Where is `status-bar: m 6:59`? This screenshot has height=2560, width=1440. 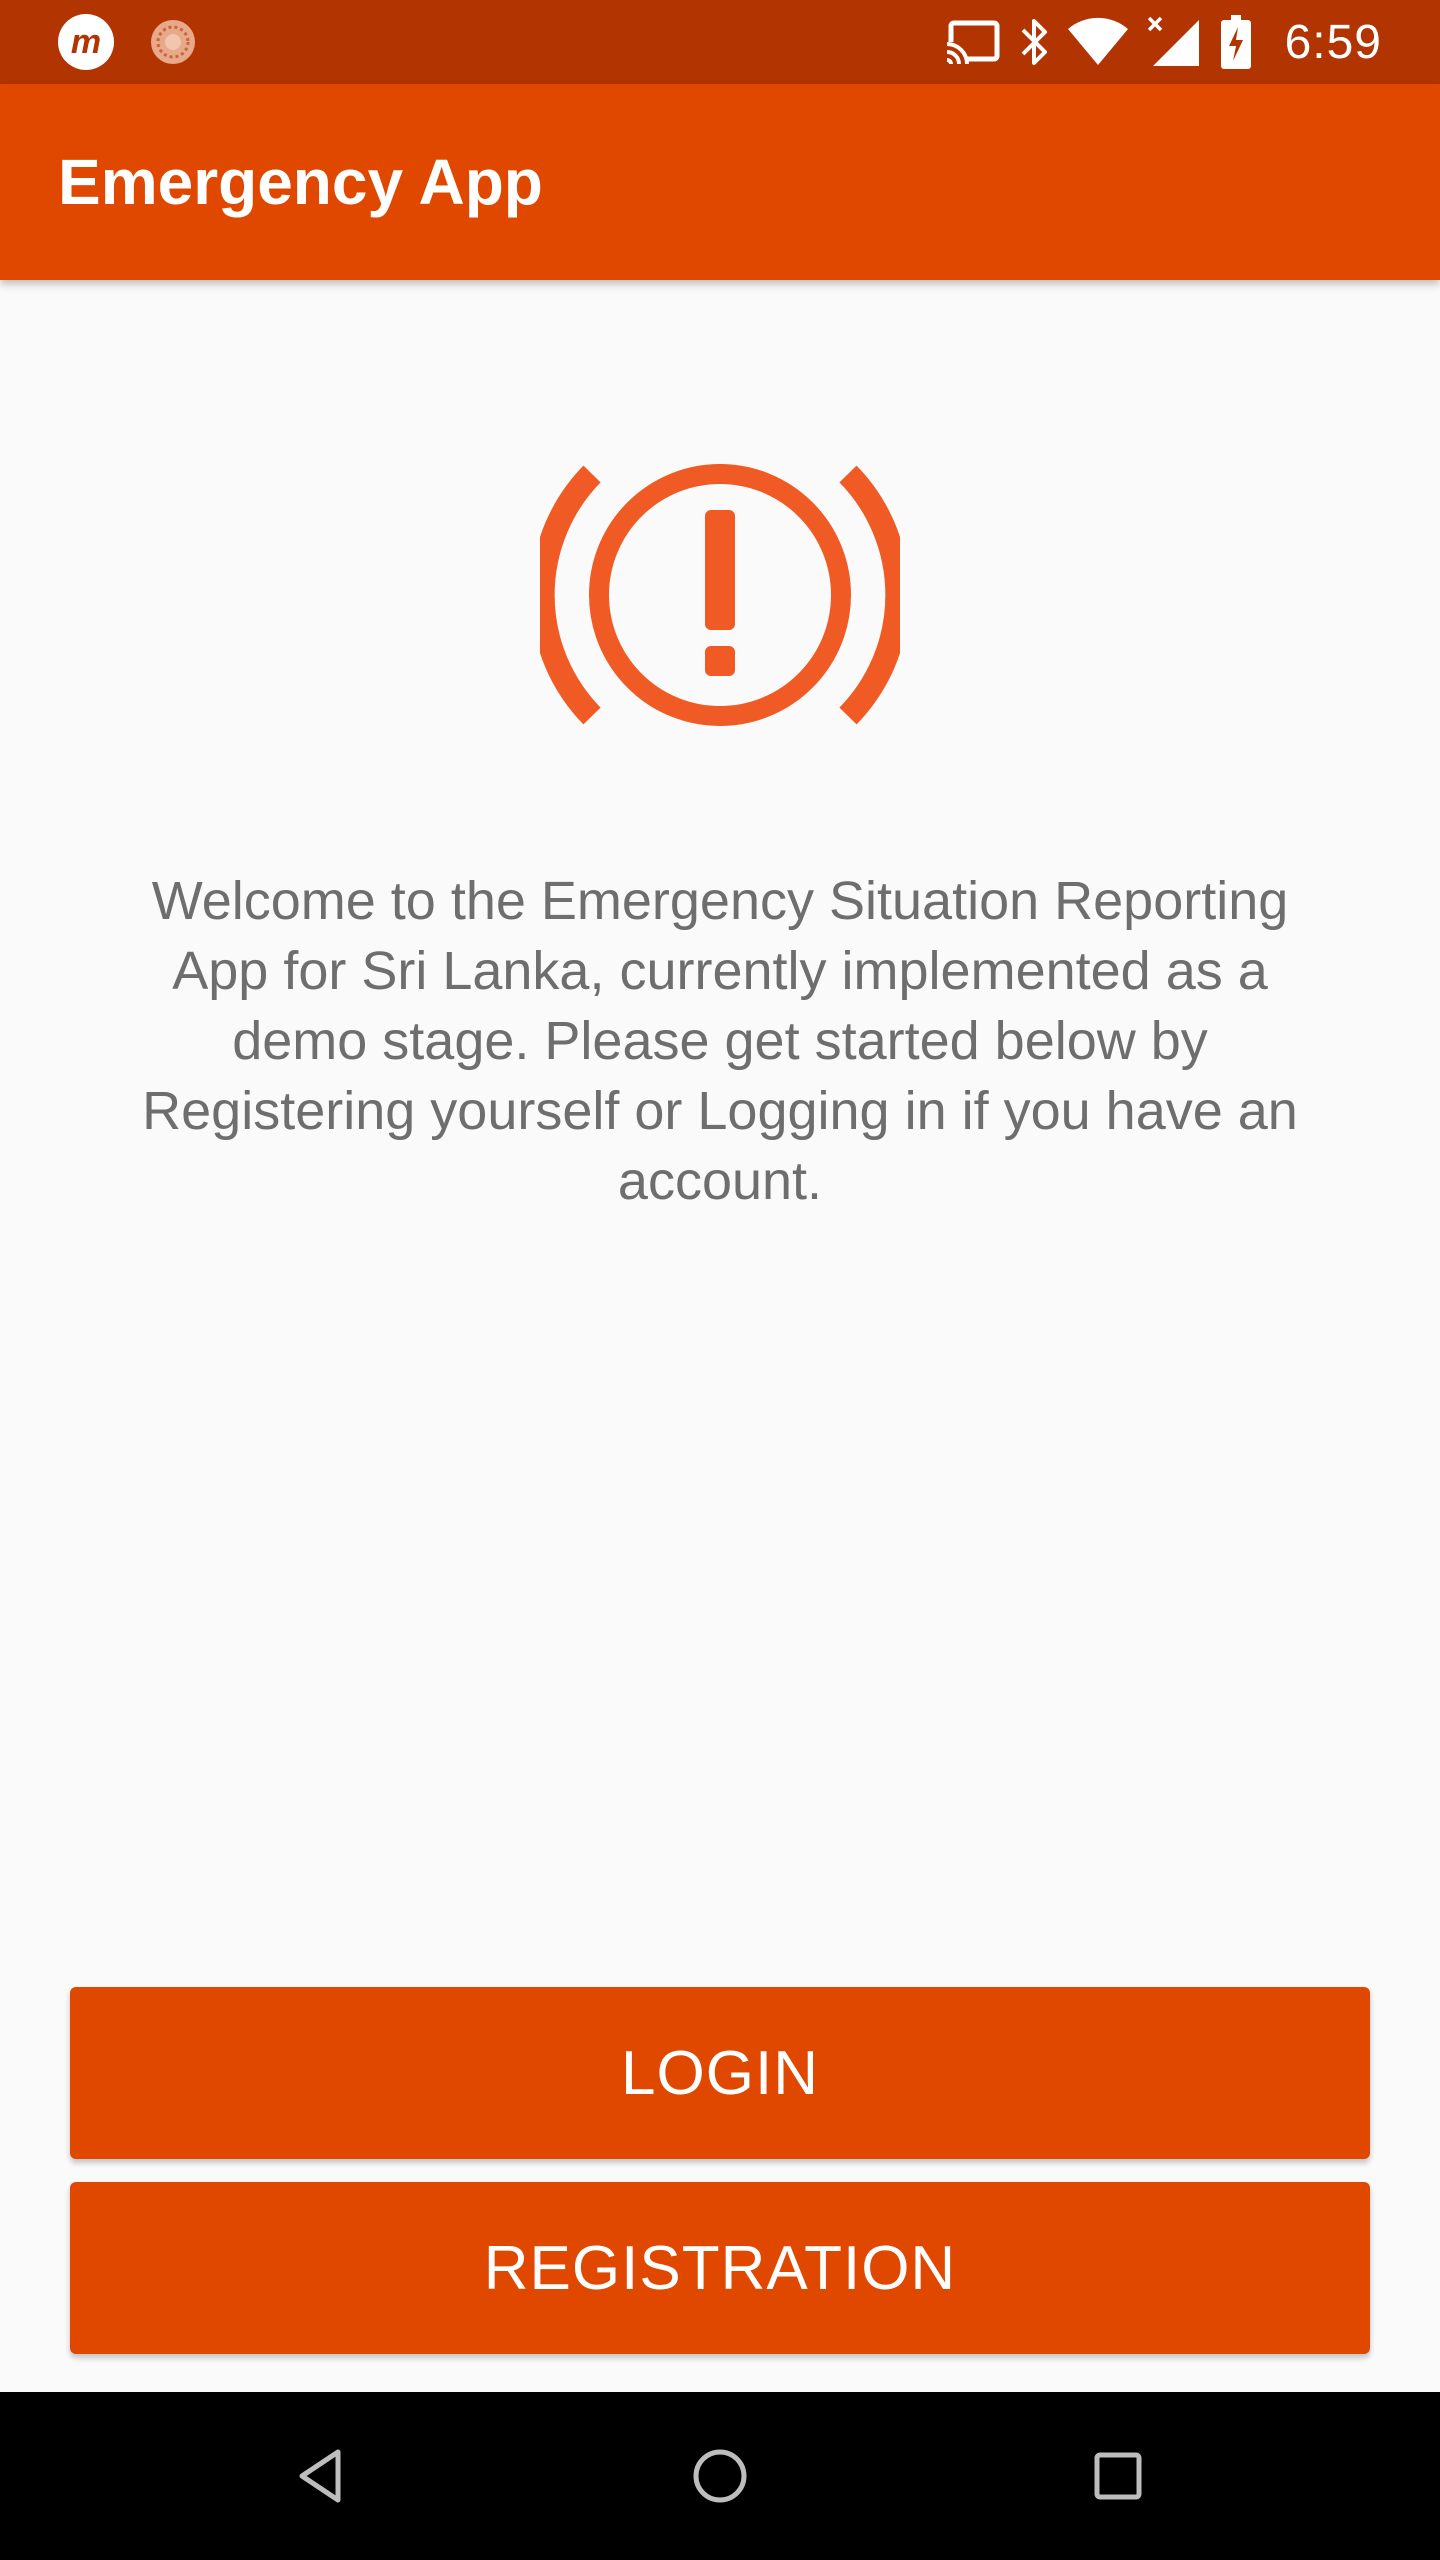 status-bar: m 6:59 is located at coordinates (720, 42).